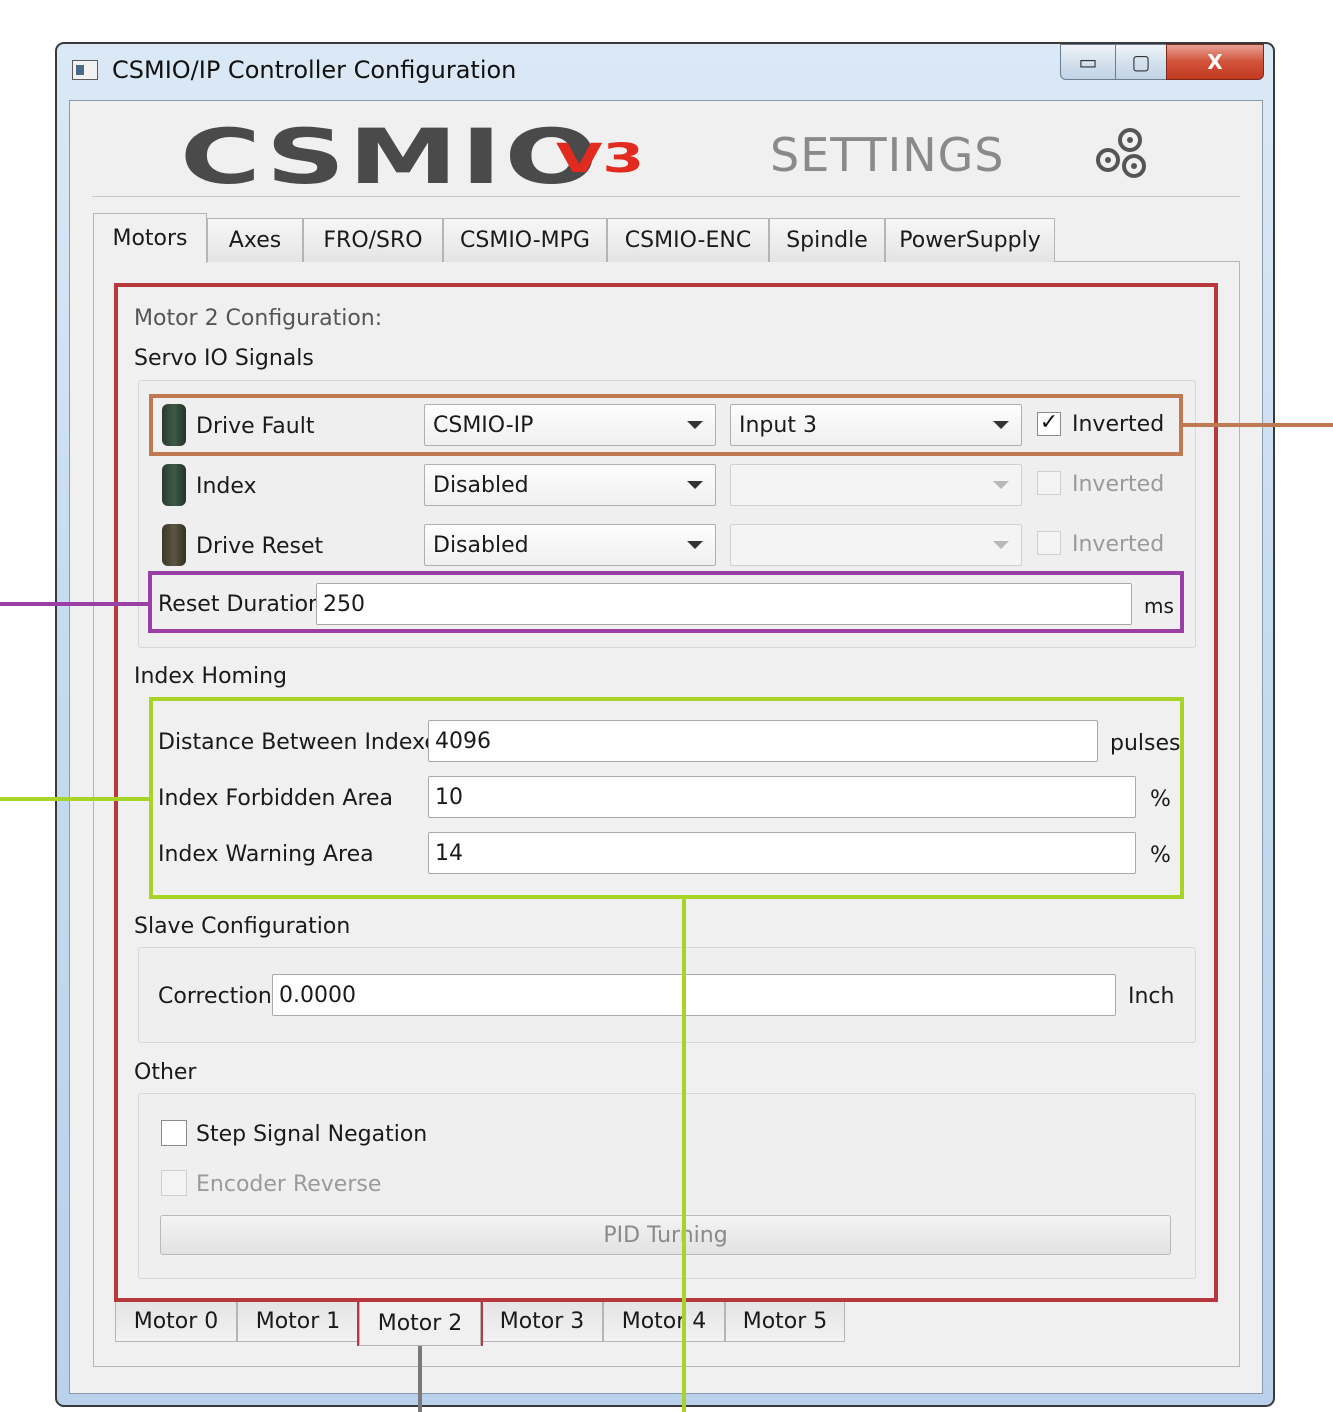 The width and height of the screenshot is (1333, 1412). I want to click on tab-csmio-enc: CSMIO-ENC, so click(688, 240).